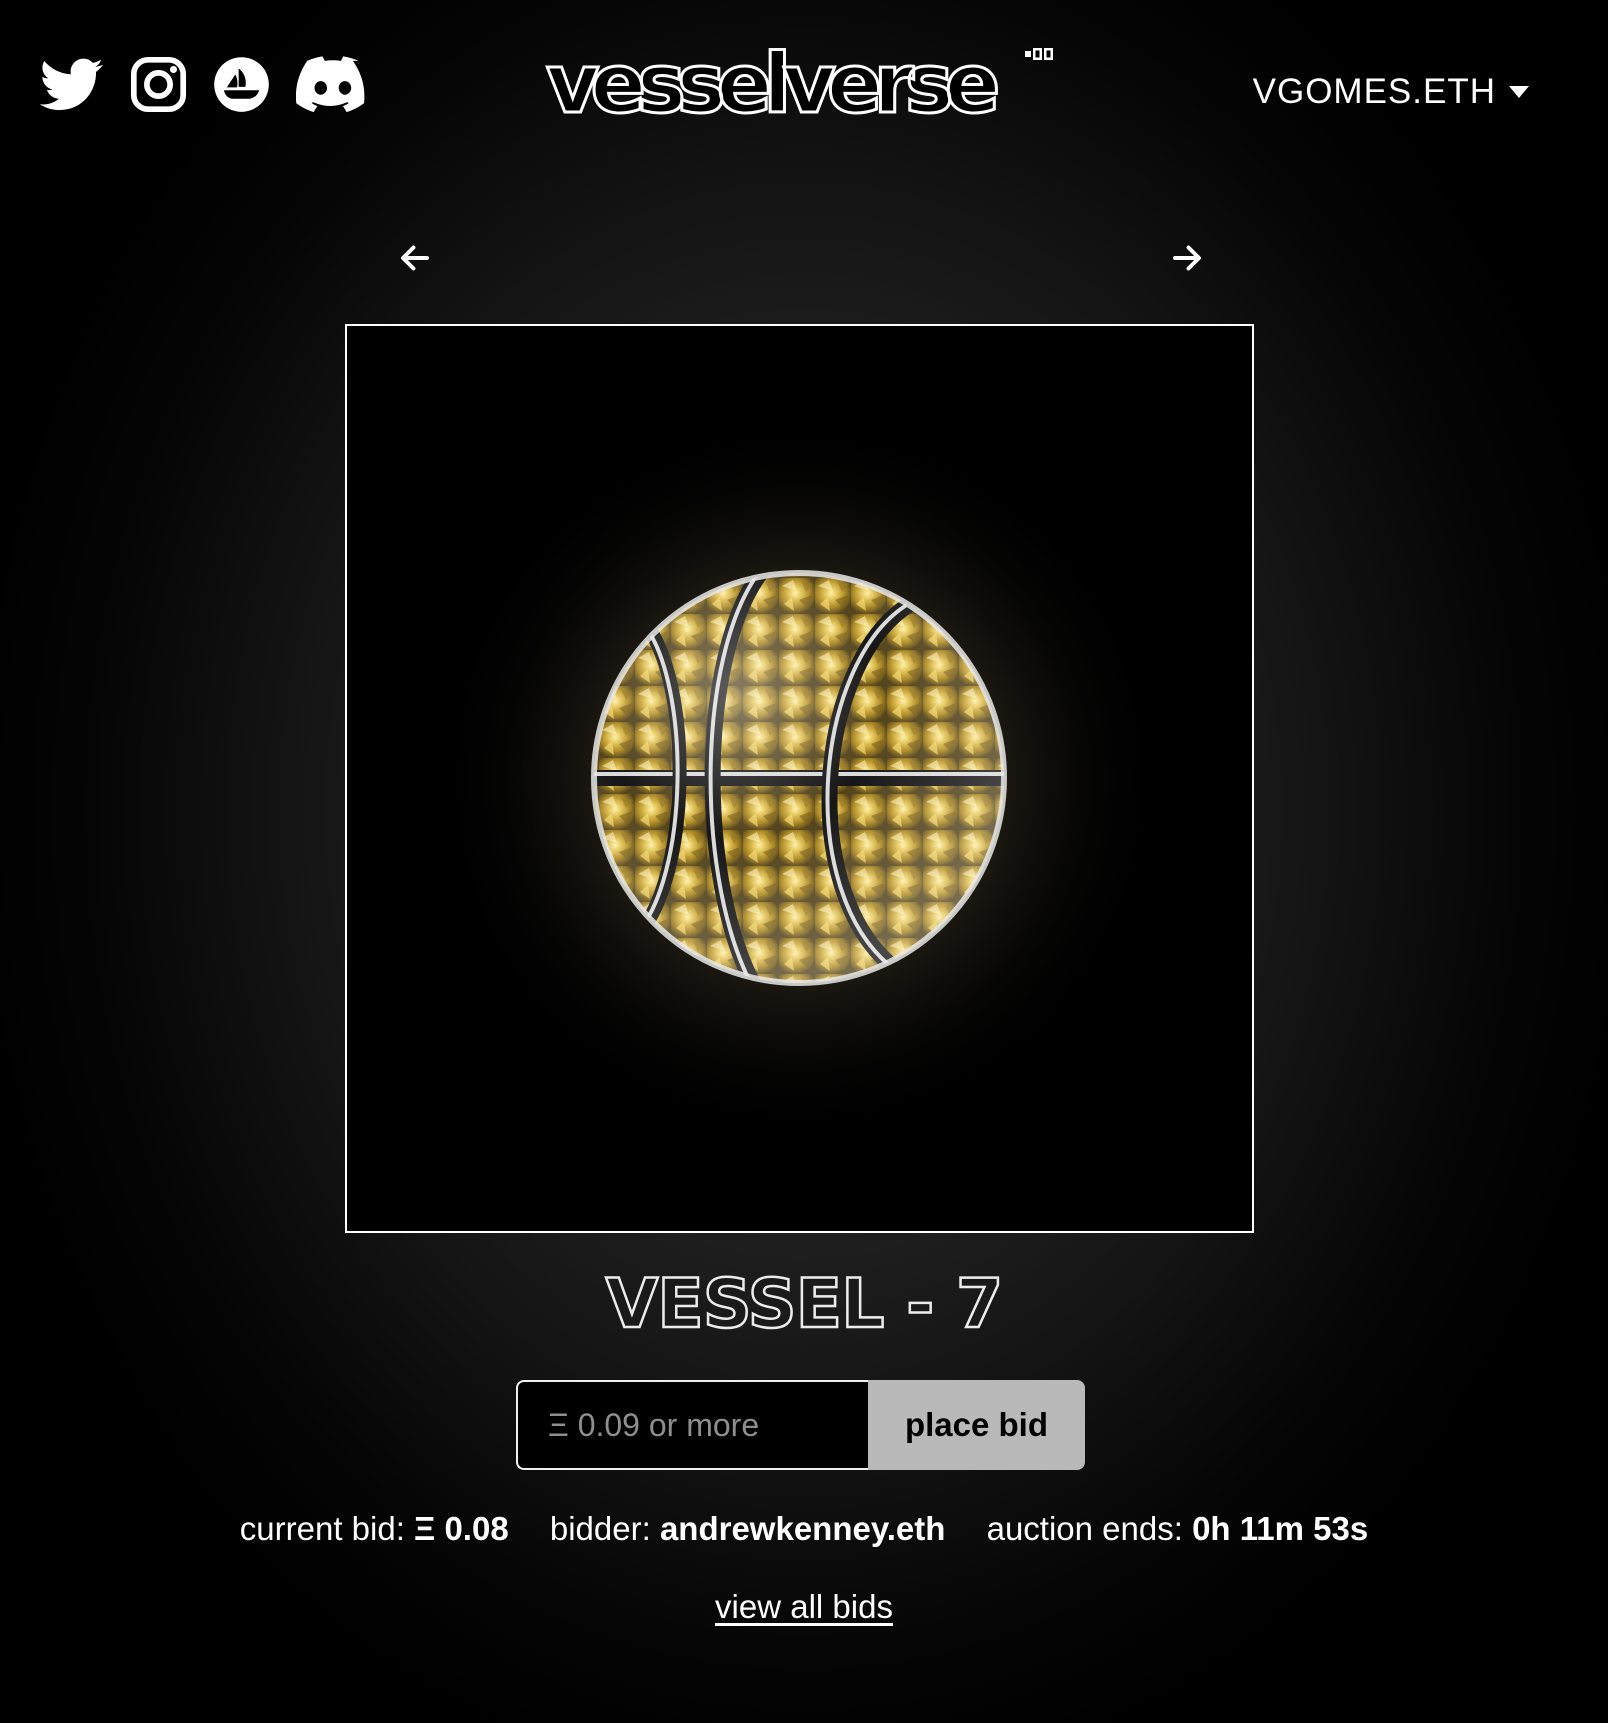 The image size is (1608, 1723). I want to click on current-bid-value: Ξ 0.08, so click(461, 1528).